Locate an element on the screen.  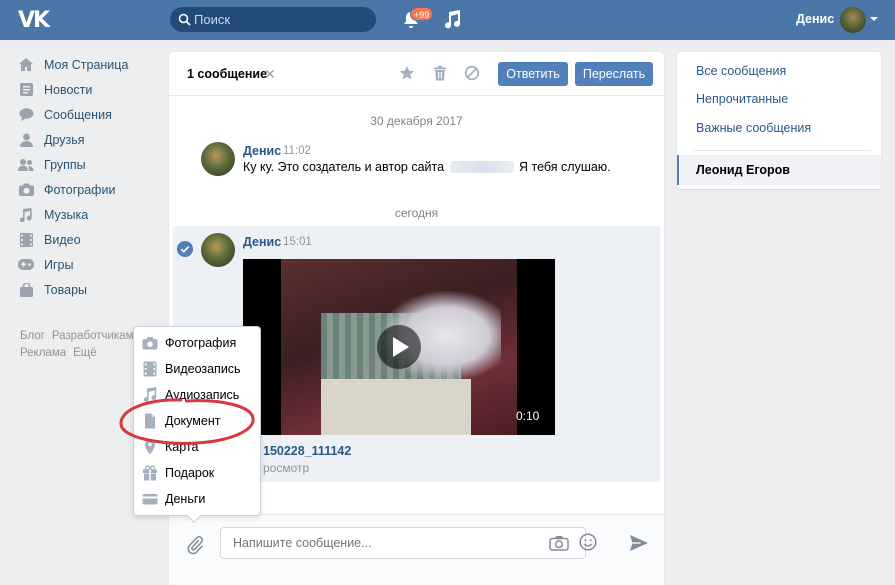
search-input is located at coordinates (282, 19).